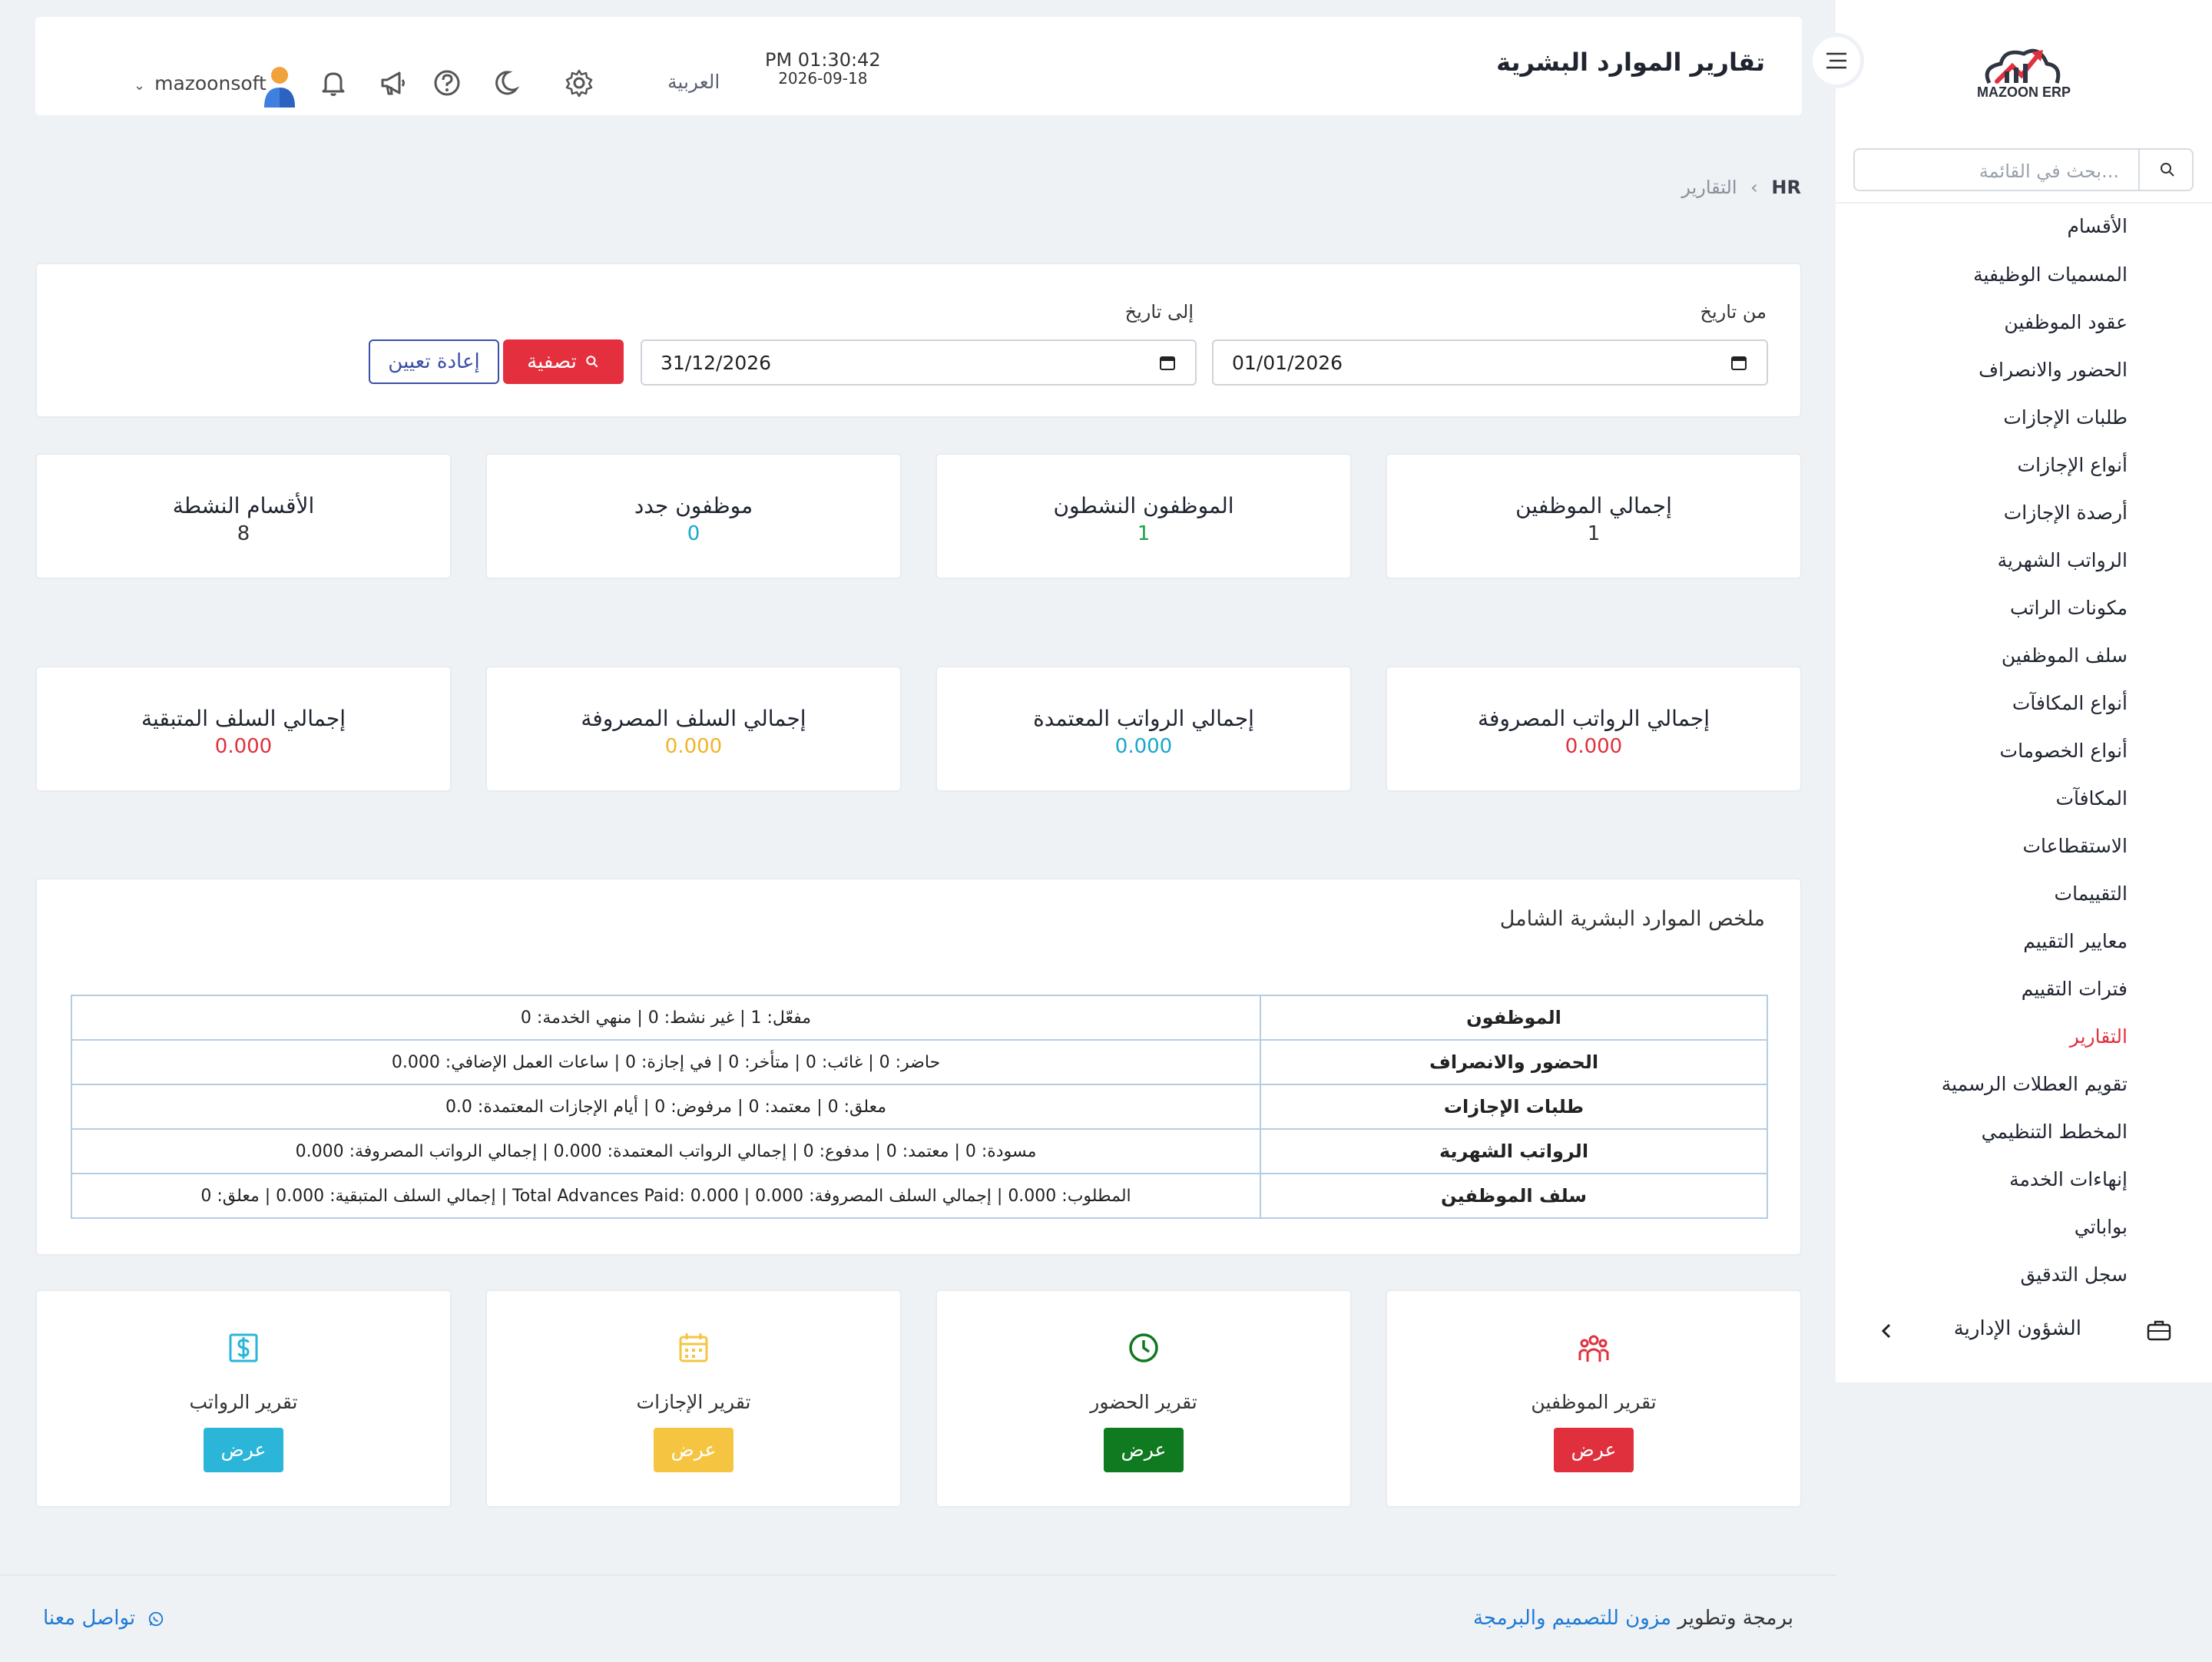  Describe the element at coordinates (693, 505) in the screenshot. I see `stat-title: موظفون جدد` at that location.